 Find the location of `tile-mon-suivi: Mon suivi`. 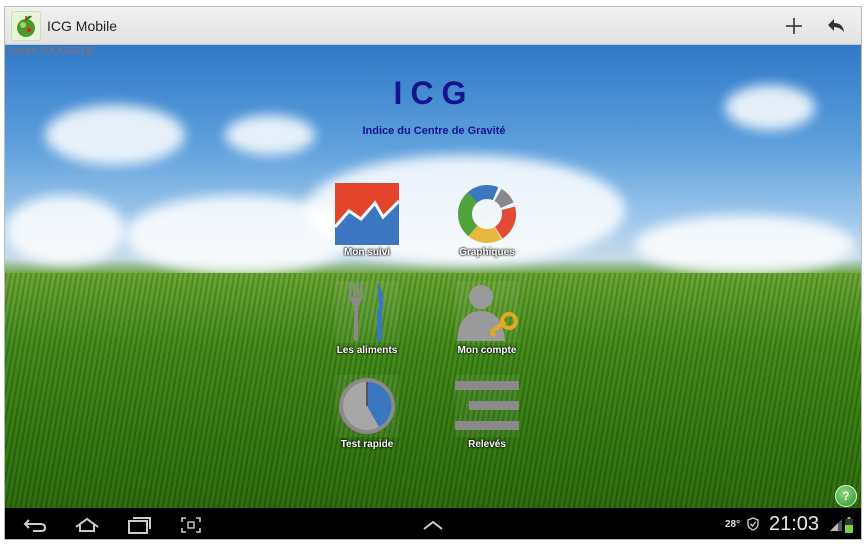

tile-mon-suivi: Mon suivi is located at coordinates (367, 223).